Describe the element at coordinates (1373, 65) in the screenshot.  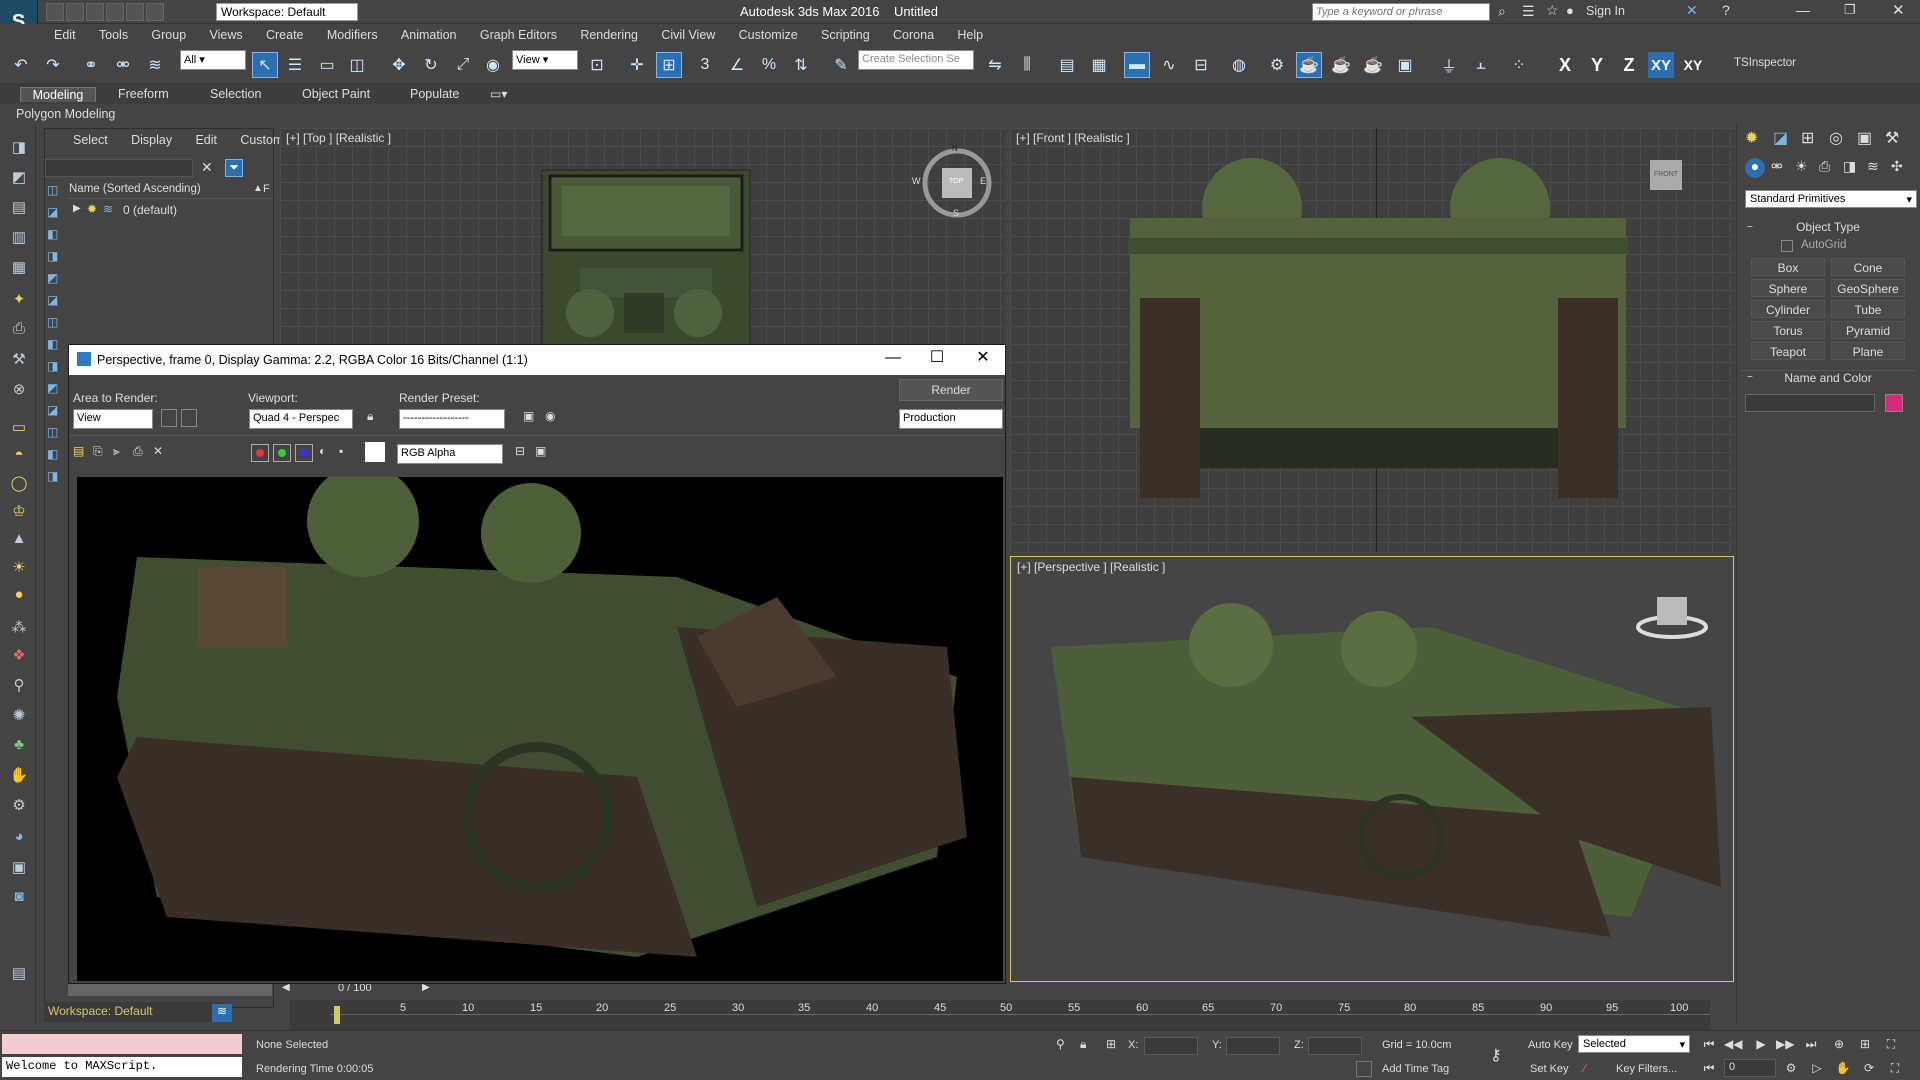
I see `render-iterative-icon: ☕` at that location.